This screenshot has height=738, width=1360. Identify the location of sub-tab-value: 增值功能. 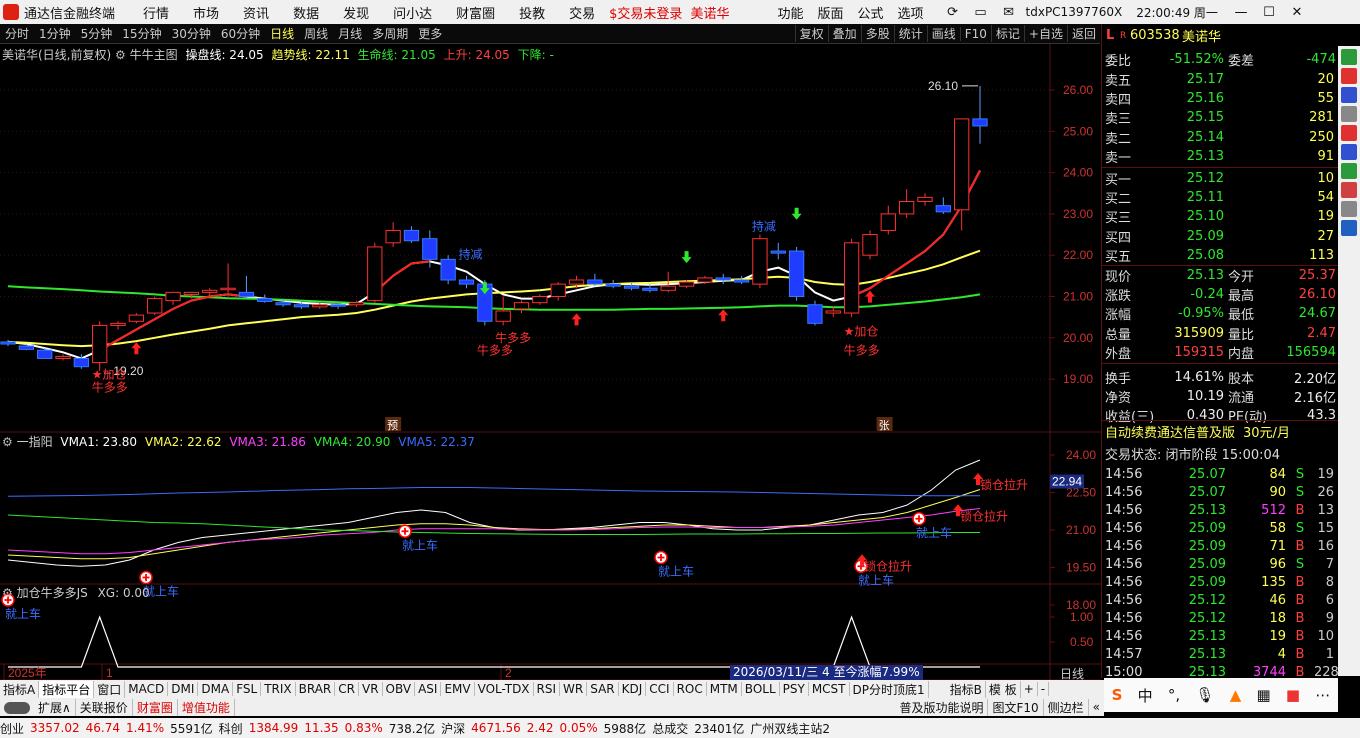
(206, 707).